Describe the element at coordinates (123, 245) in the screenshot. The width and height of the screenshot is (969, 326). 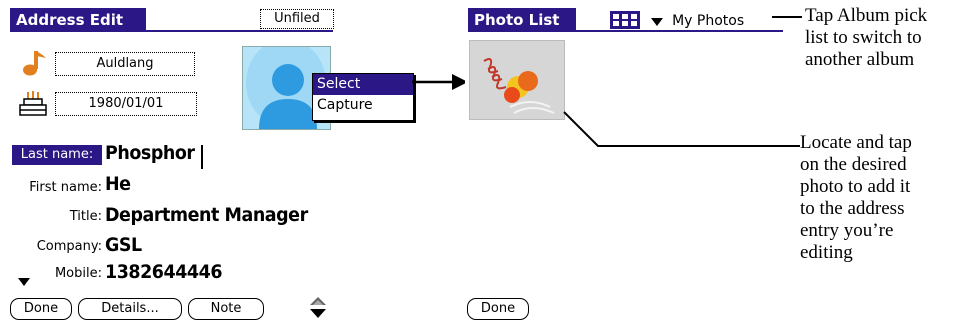
I see `field-value-company: GSL` at that location.